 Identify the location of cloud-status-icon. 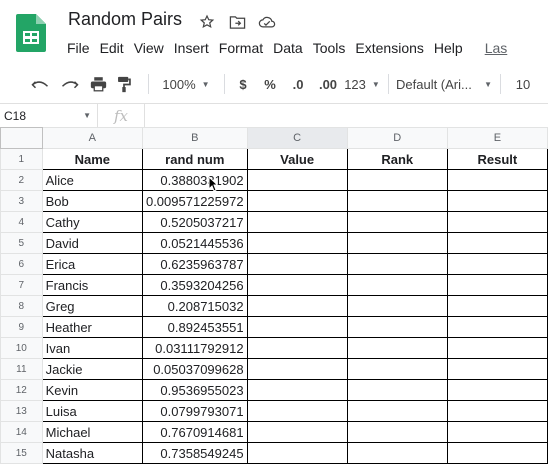
(267, 22).